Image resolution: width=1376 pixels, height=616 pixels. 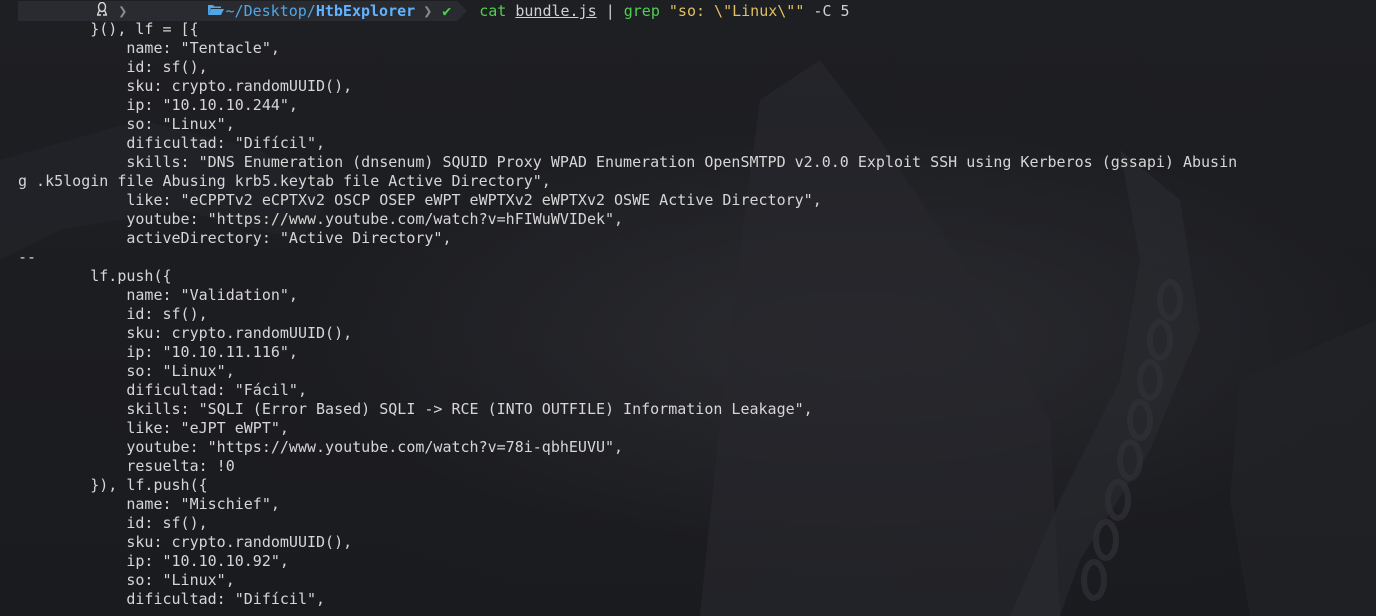 I want to click on output-line: ip: "10.10.11.116",, so click(x=158, y=352).